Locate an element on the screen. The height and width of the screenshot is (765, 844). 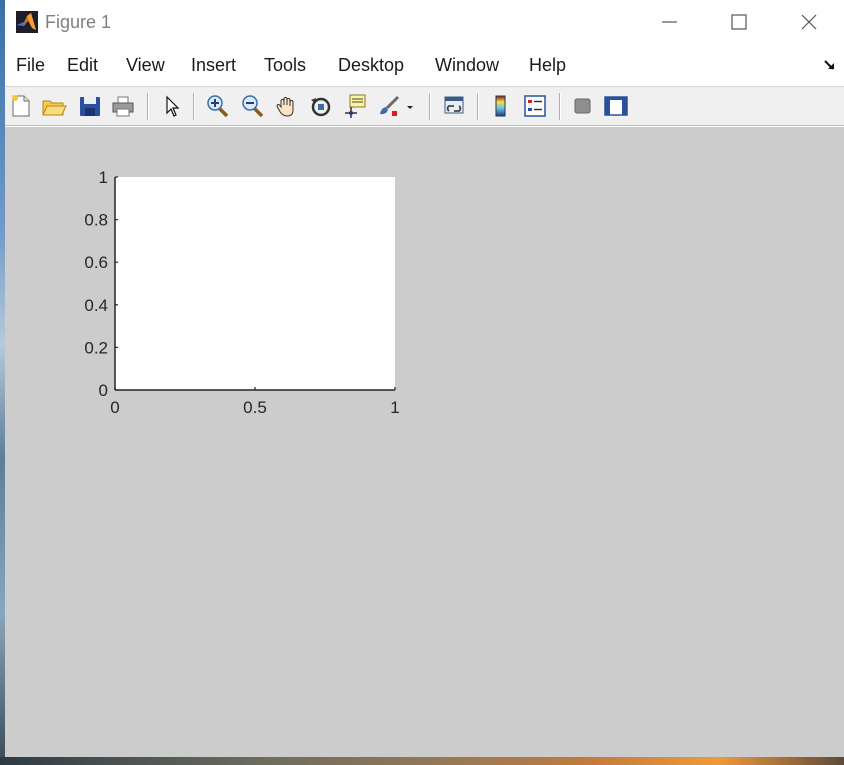
figure-toolbar is located at coordinates (424, 106).